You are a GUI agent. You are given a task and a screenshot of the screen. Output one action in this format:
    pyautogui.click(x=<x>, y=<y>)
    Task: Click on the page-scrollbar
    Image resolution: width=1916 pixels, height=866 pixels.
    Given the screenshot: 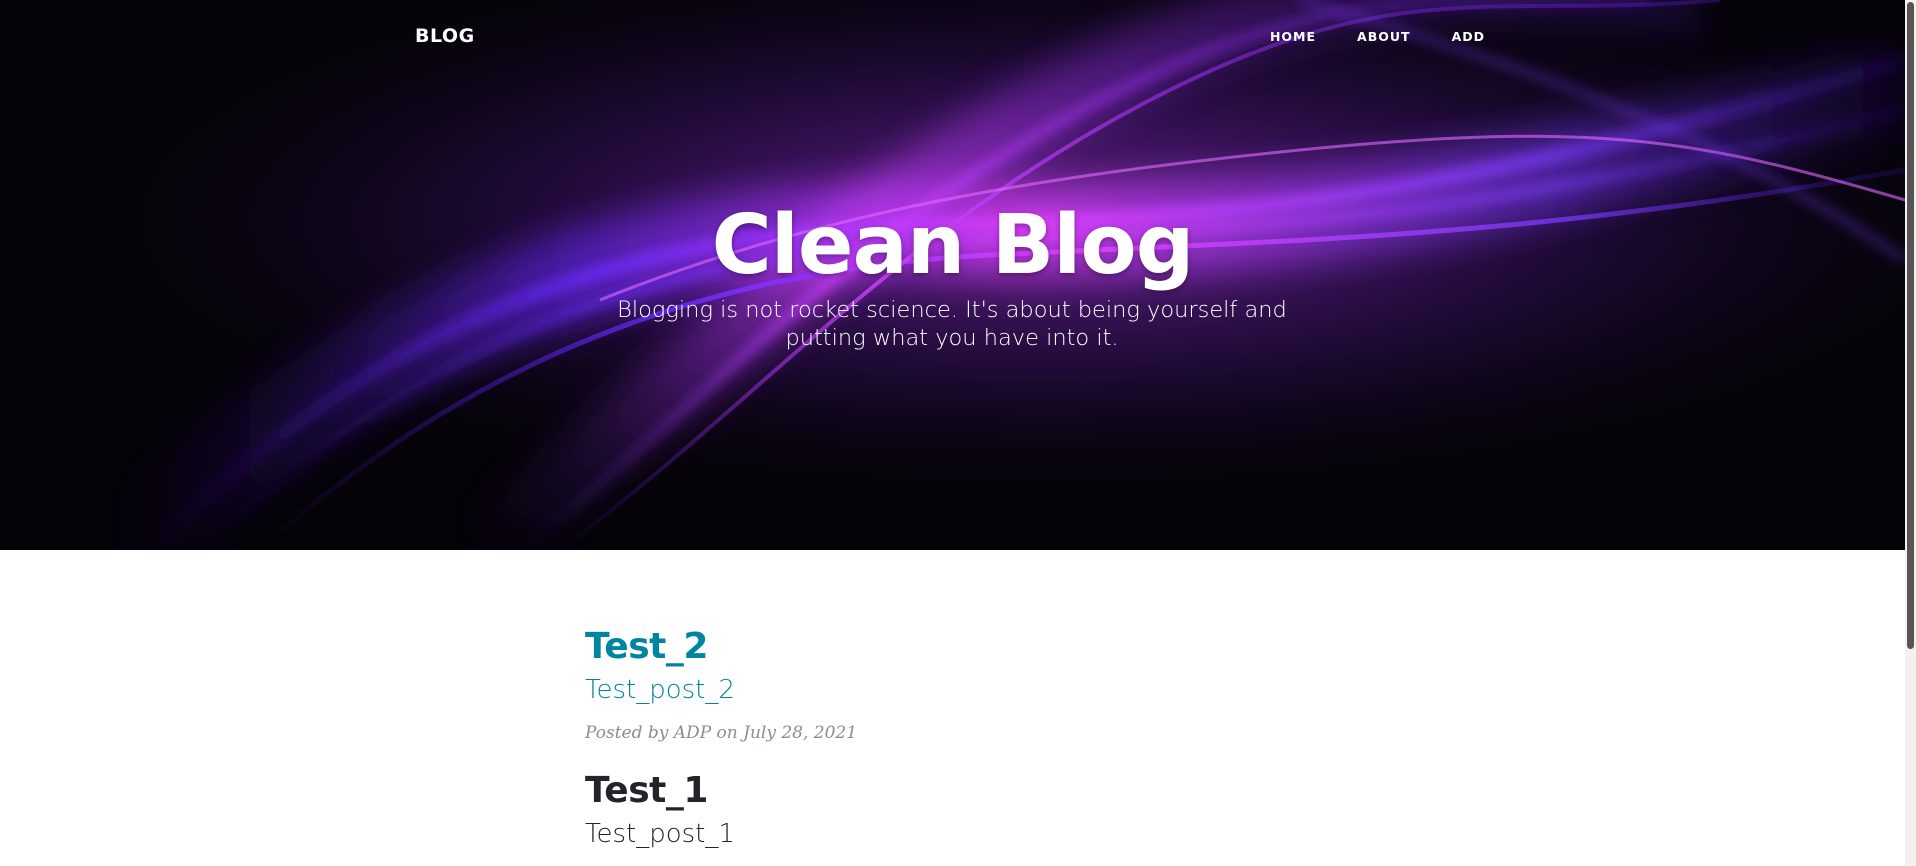 What is the action you would take?
    pyautogui.click(x=1910, y=433)
    